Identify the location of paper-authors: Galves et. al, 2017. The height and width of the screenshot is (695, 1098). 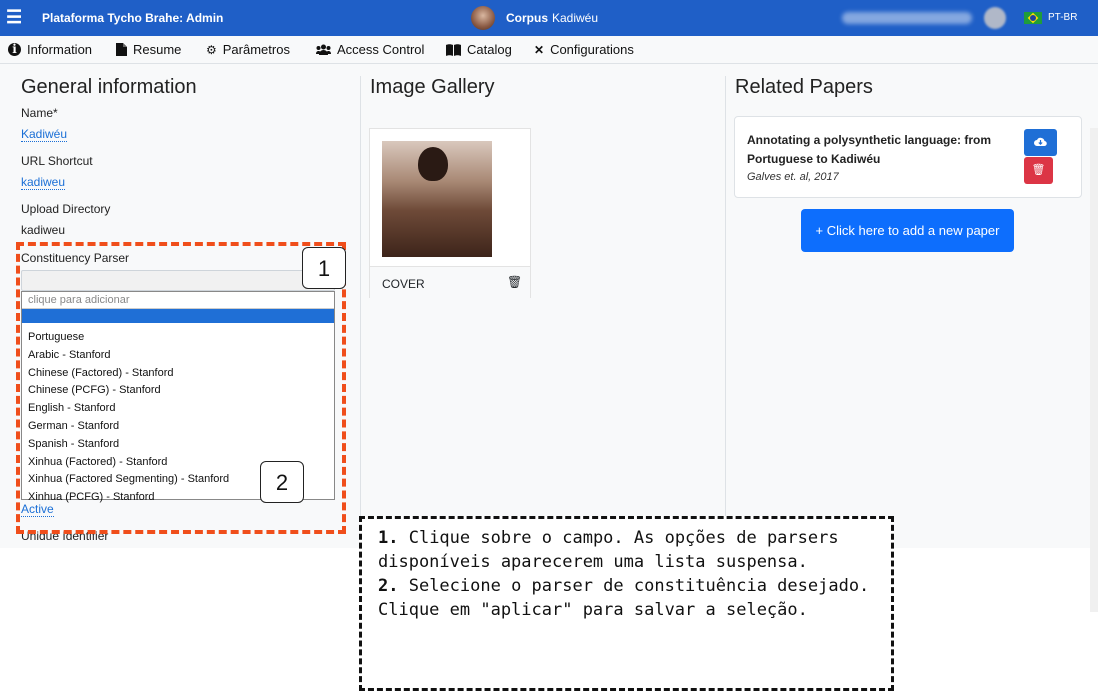
(793, 177).